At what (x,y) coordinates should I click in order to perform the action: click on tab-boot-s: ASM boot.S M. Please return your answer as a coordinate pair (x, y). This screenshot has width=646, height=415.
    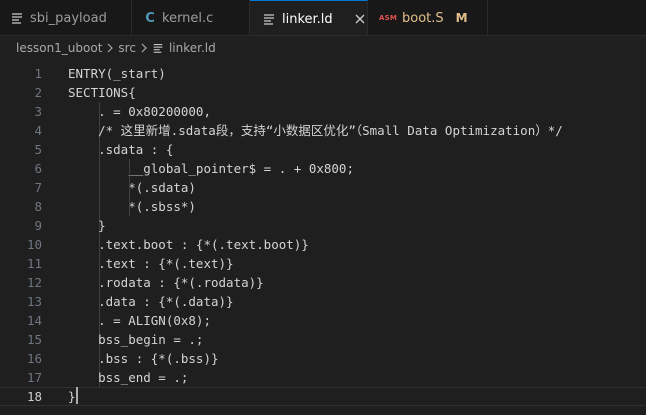
    Looking at the image, I should click on (428, 17).